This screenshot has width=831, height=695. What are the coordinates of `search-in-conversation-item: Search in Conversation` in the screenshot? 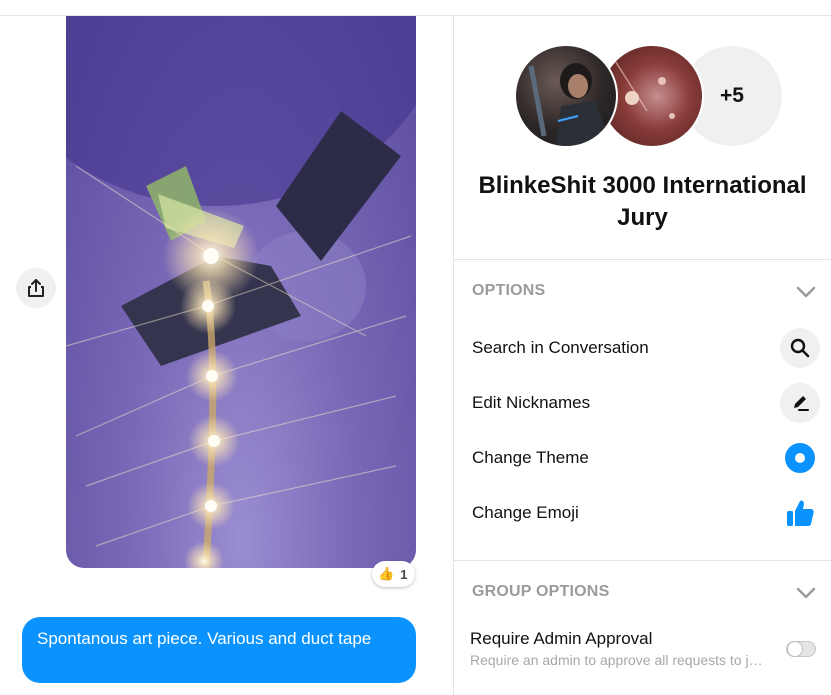 It's located at (642, 348).